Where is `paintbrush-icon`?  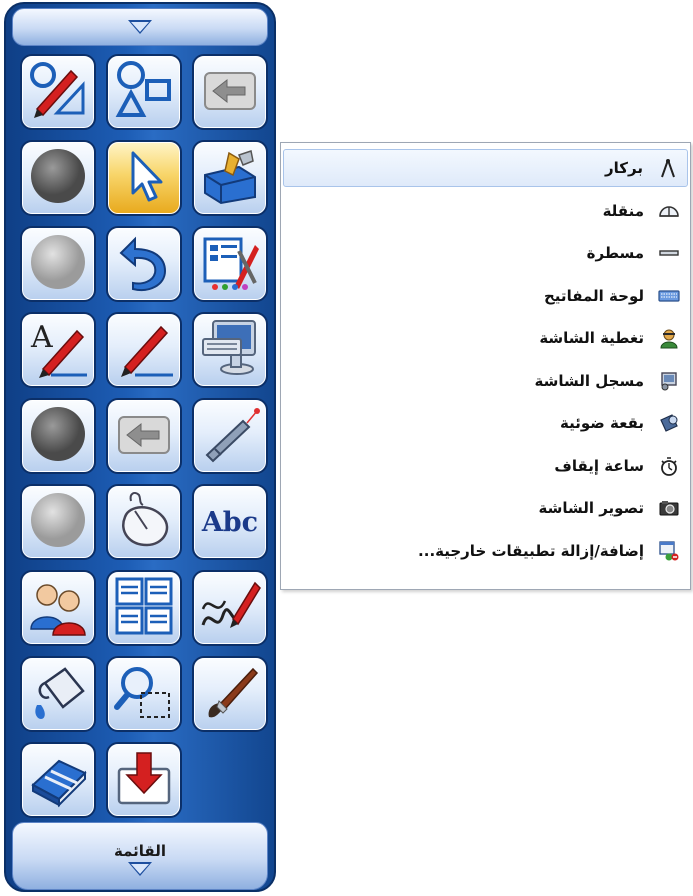
paintbrush-icon is located at coordinates (230, 694).